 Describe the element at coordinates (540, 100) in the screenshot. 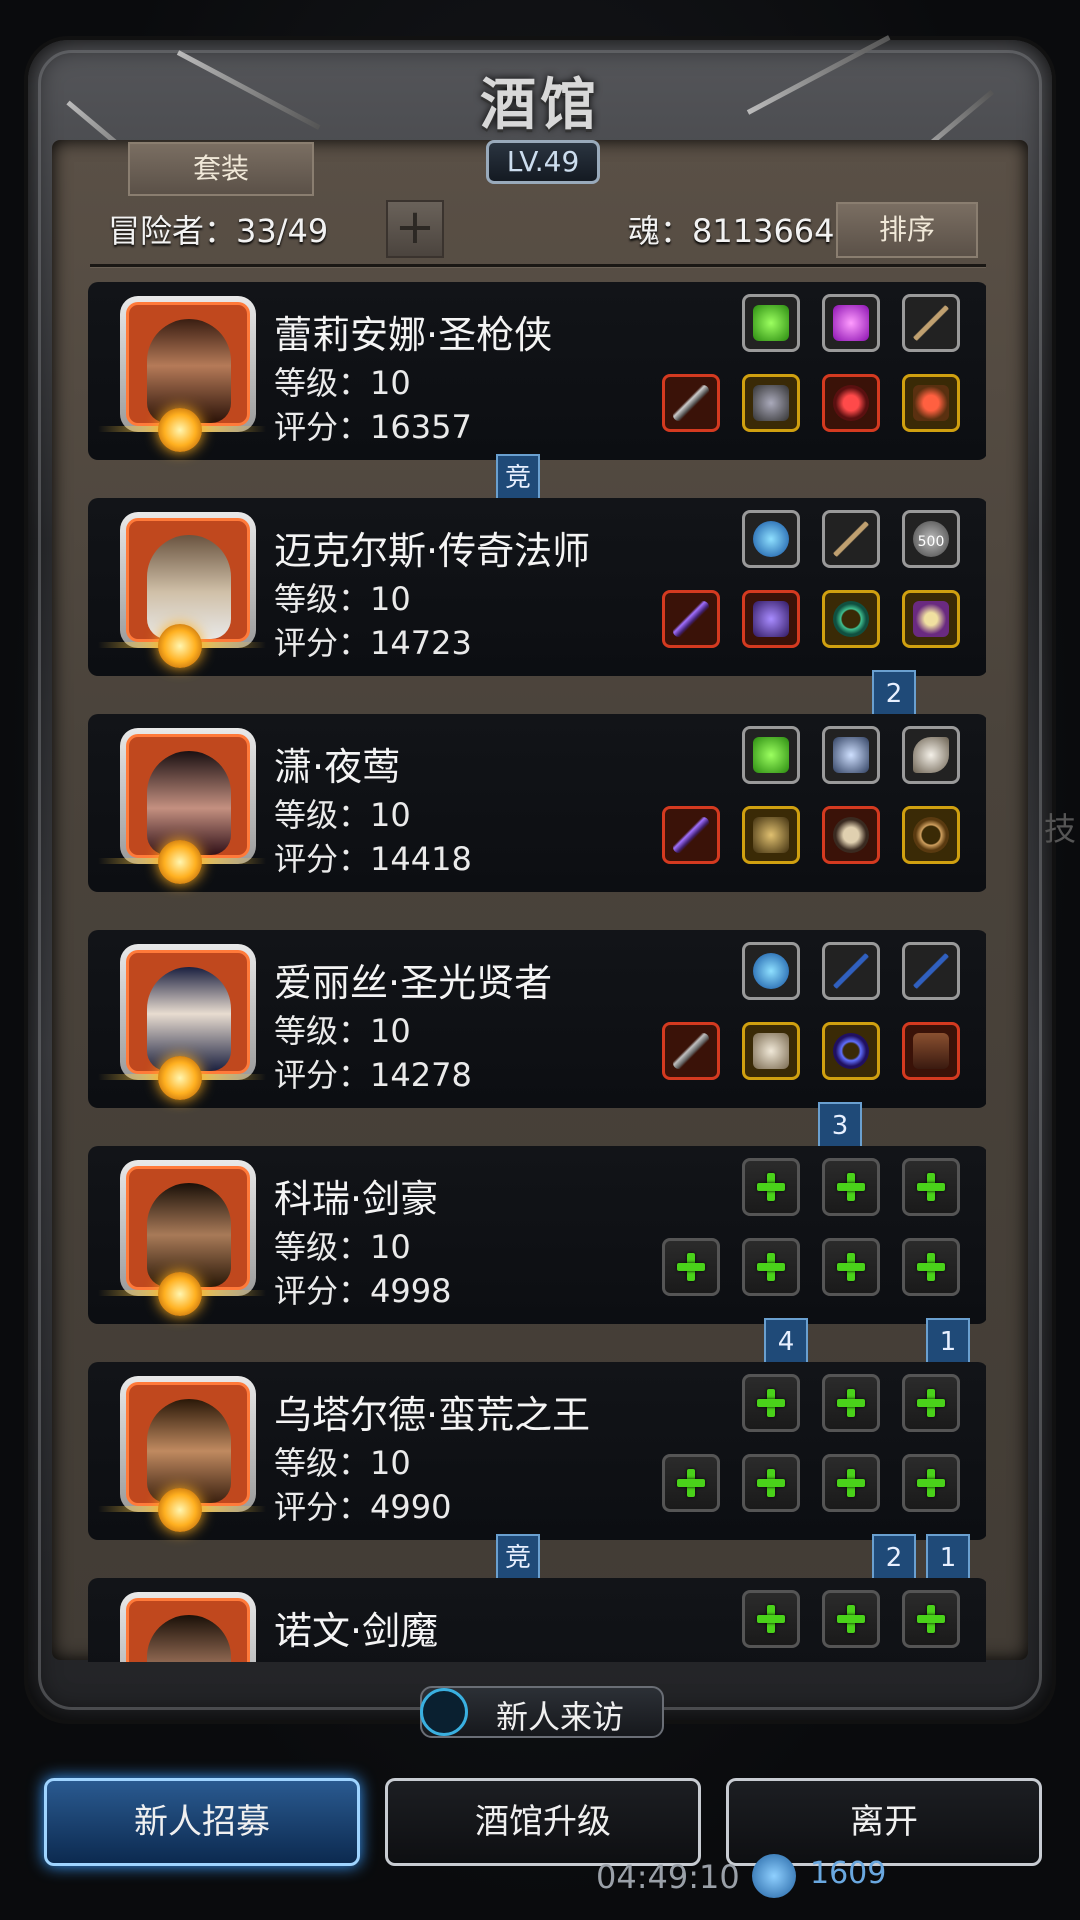

I see `title-plate: 酒馆` at that location.